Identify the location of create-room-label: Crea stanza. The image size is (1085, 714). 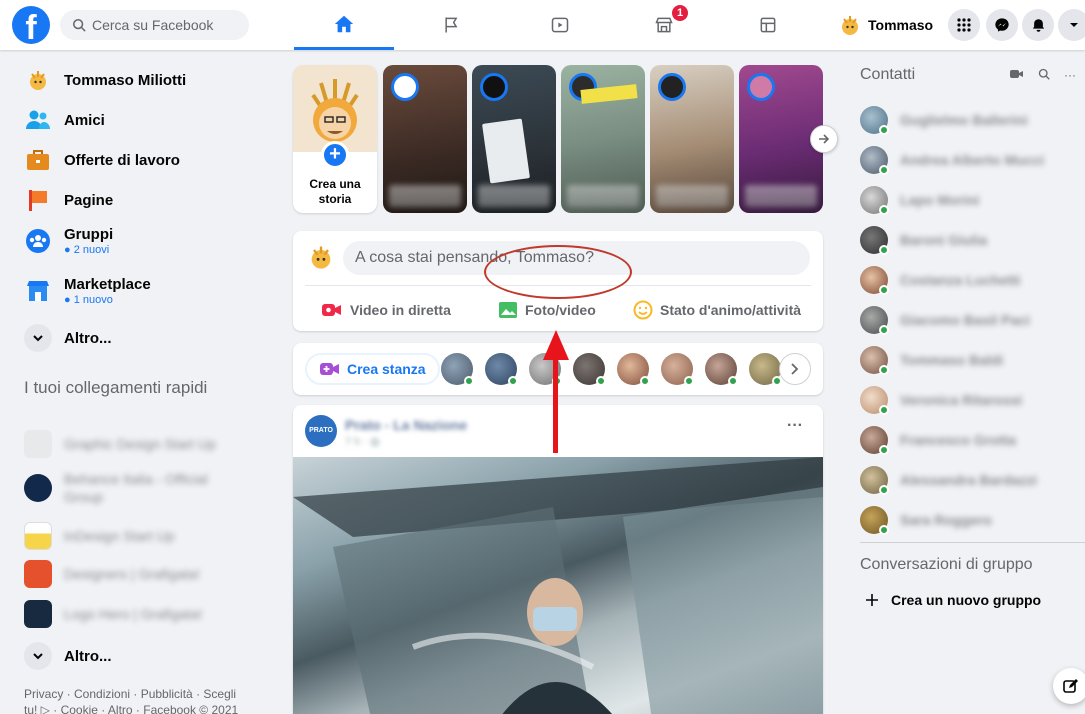
(386, 369).